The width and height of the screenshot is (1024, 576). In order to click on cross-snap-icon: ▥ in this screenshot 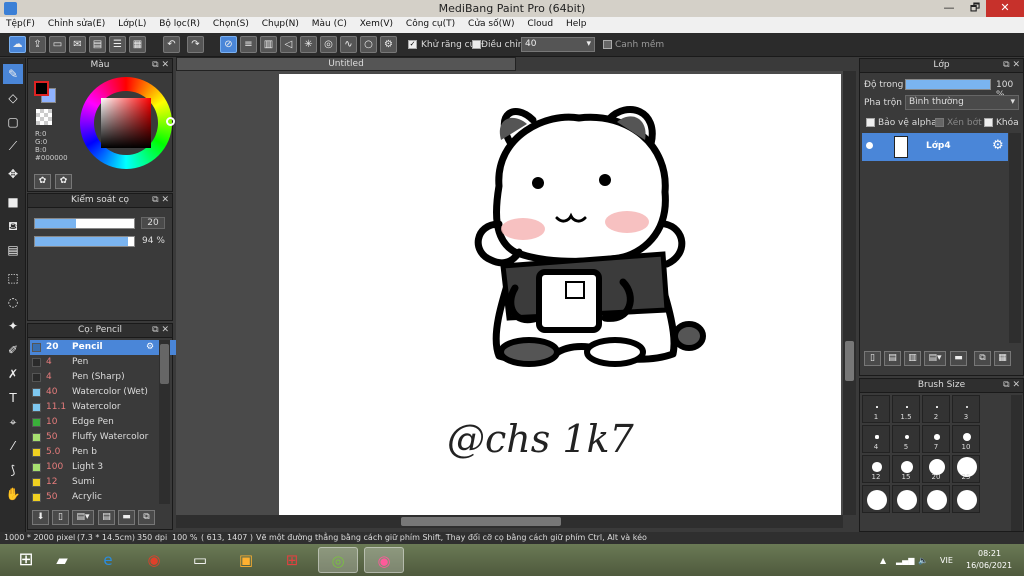, I will do `click(268, 44)`.